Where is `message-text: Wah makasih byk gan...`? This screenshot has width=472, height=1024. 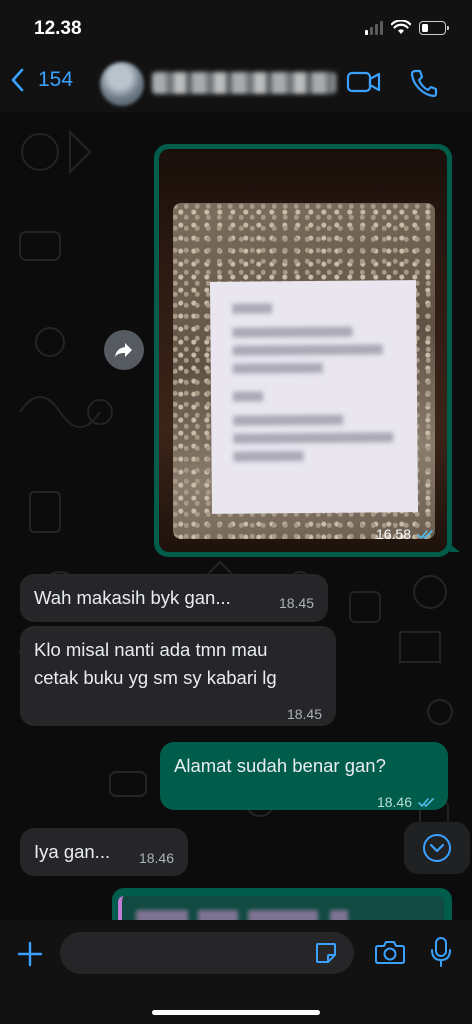
message-text: Wah makasih byk gan... is located at coordinates (132, 597).